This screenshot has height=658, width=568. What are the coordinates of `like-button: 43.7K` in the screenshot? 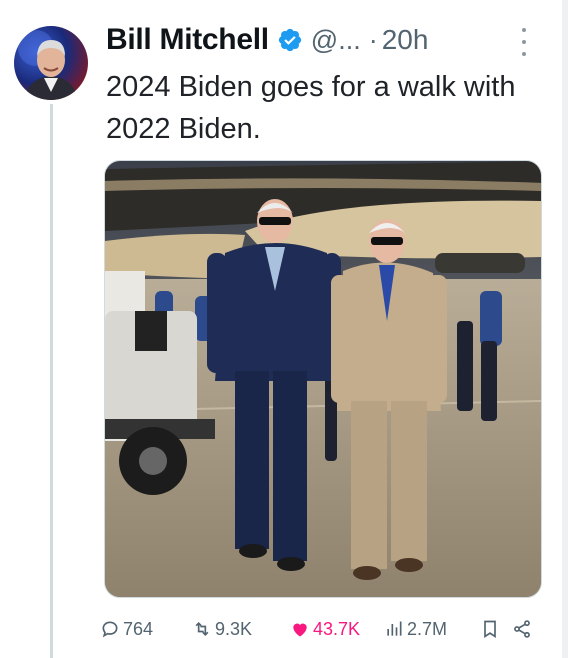 It's located at (325, 629).